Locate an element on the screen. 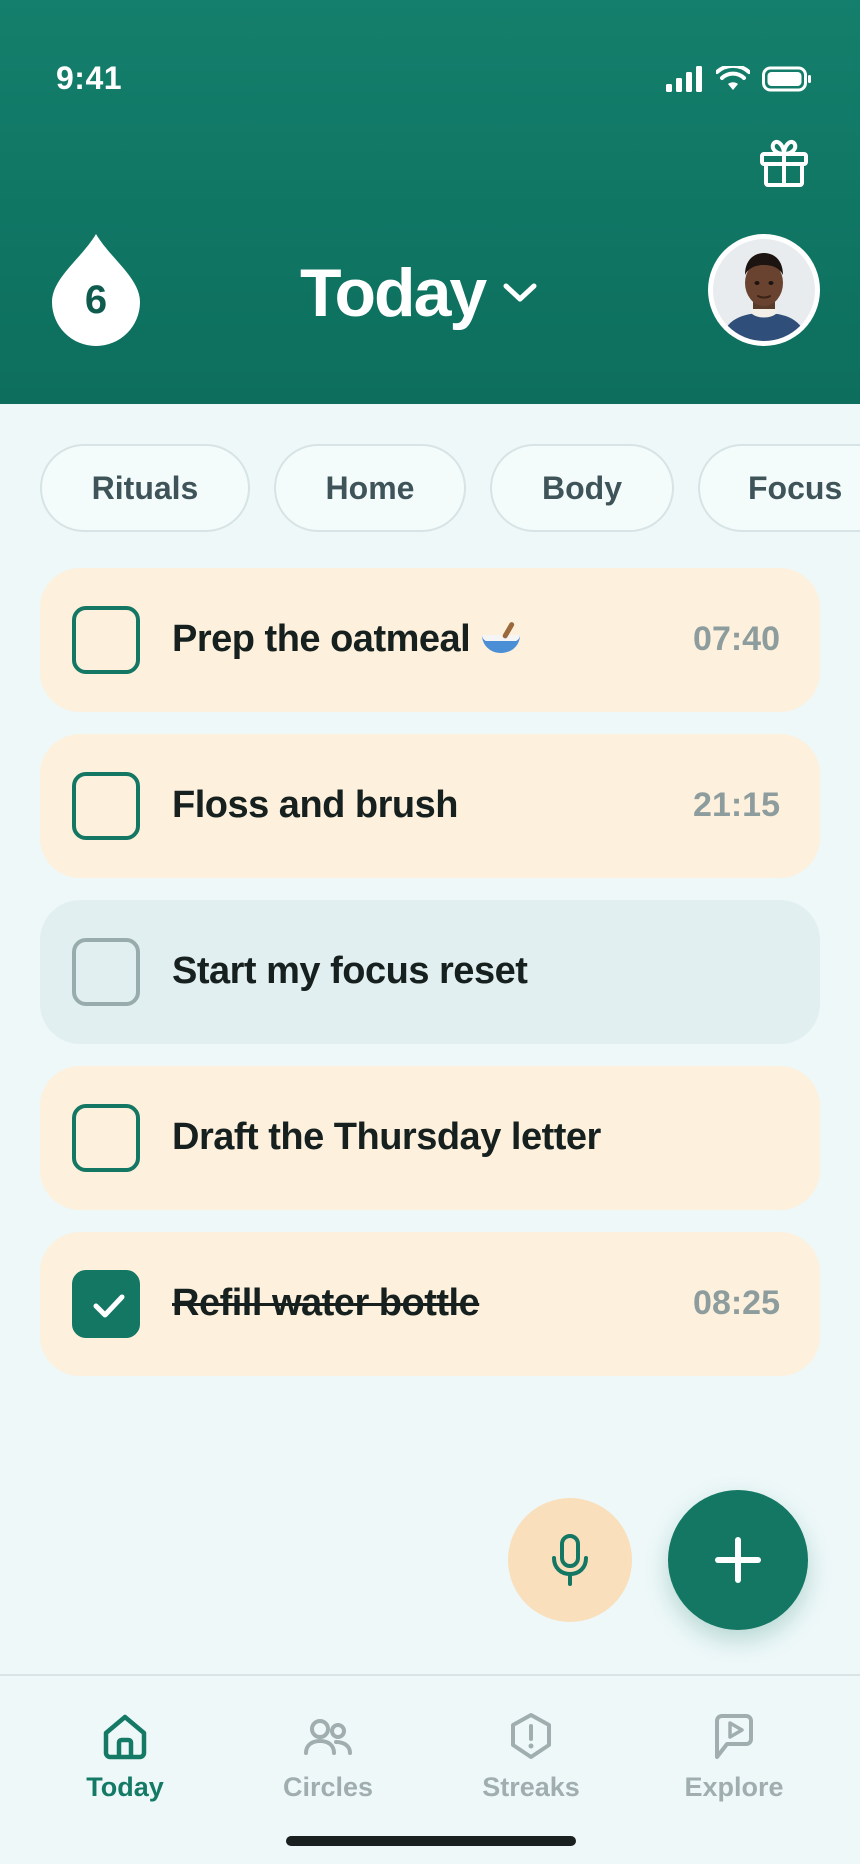 The height and width of the screenshot is (1864, 860). task-card: Refill water bottle 08:25 is located at coordinates (430, 1304).